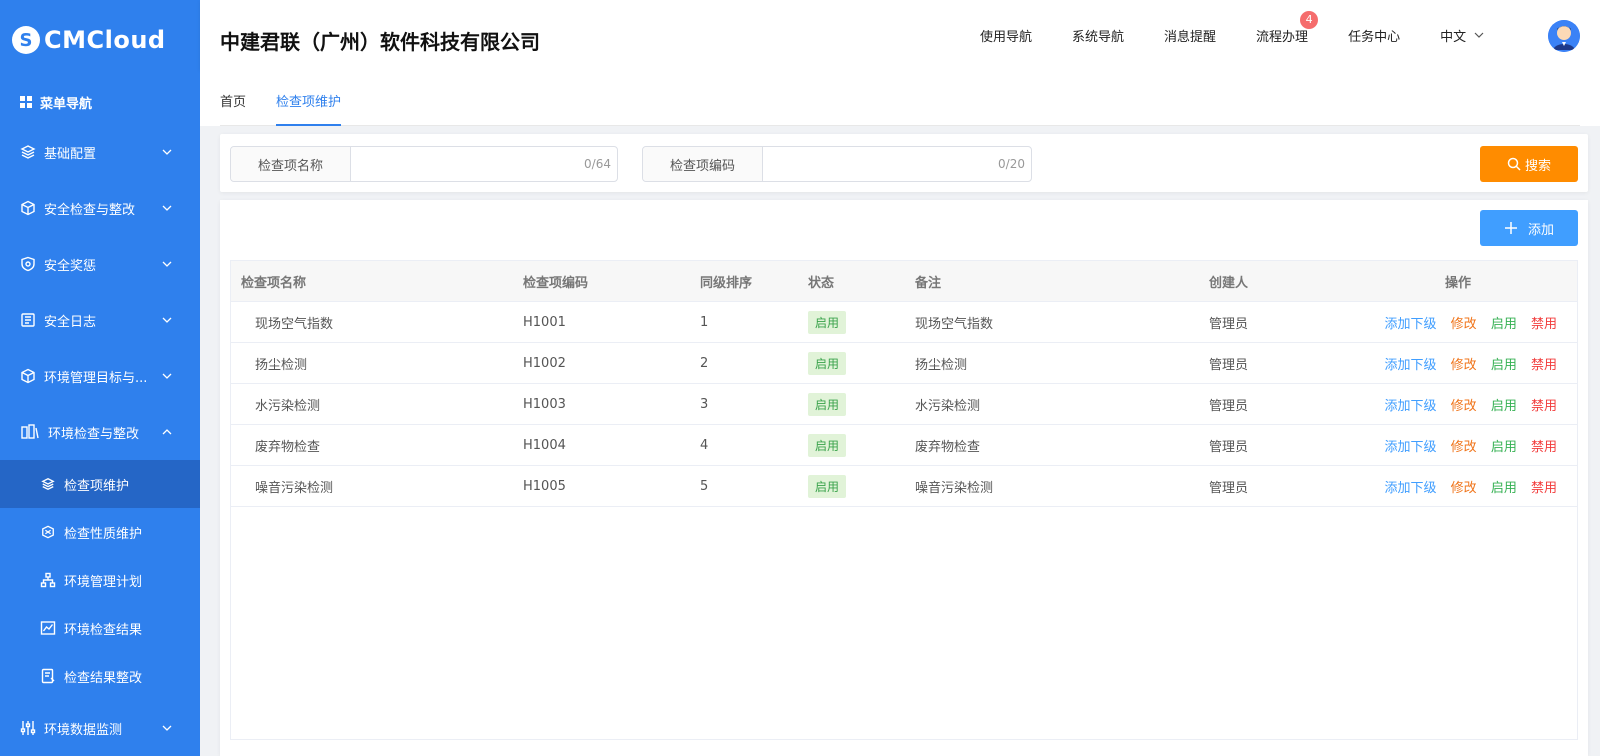 The width and height of the screenshot is (1600, 756). What do you see at coordinates (1011, 164) in the screenshot?
I see `code-char-counter: 0/20` at bounding box center [1011, 164].